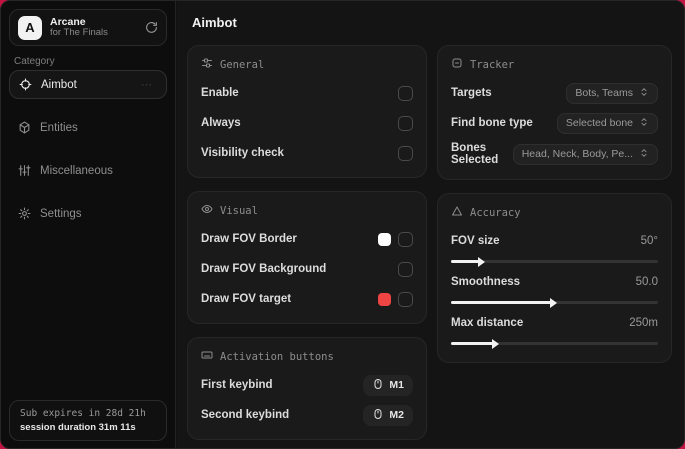  I want to click on sidebar-nav: Aimbot ⋯ Entities Miscellaneous Settings, so click(88, 149).